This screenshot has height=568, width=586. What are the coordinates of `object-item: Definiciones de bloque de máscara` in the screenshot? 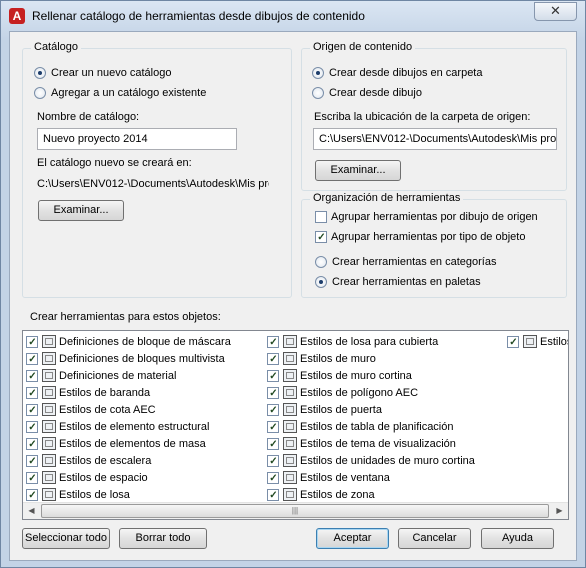 It's located at (127, 341).